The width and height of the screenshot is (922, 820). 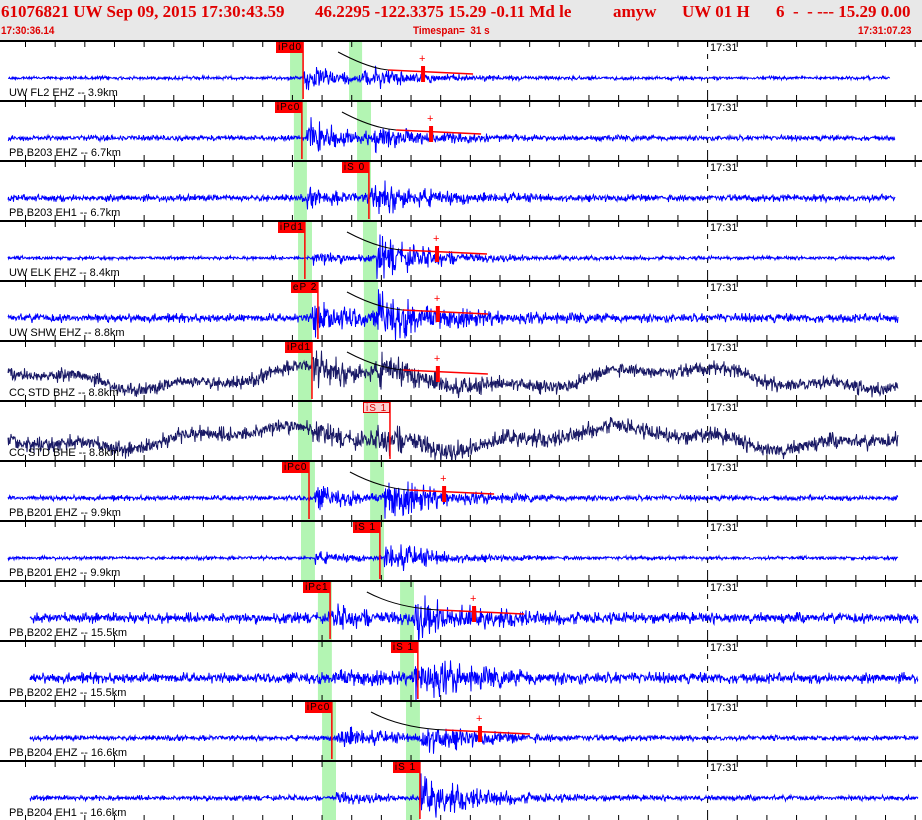 I want to click on moveout-curve, so click(x=363, y=61).